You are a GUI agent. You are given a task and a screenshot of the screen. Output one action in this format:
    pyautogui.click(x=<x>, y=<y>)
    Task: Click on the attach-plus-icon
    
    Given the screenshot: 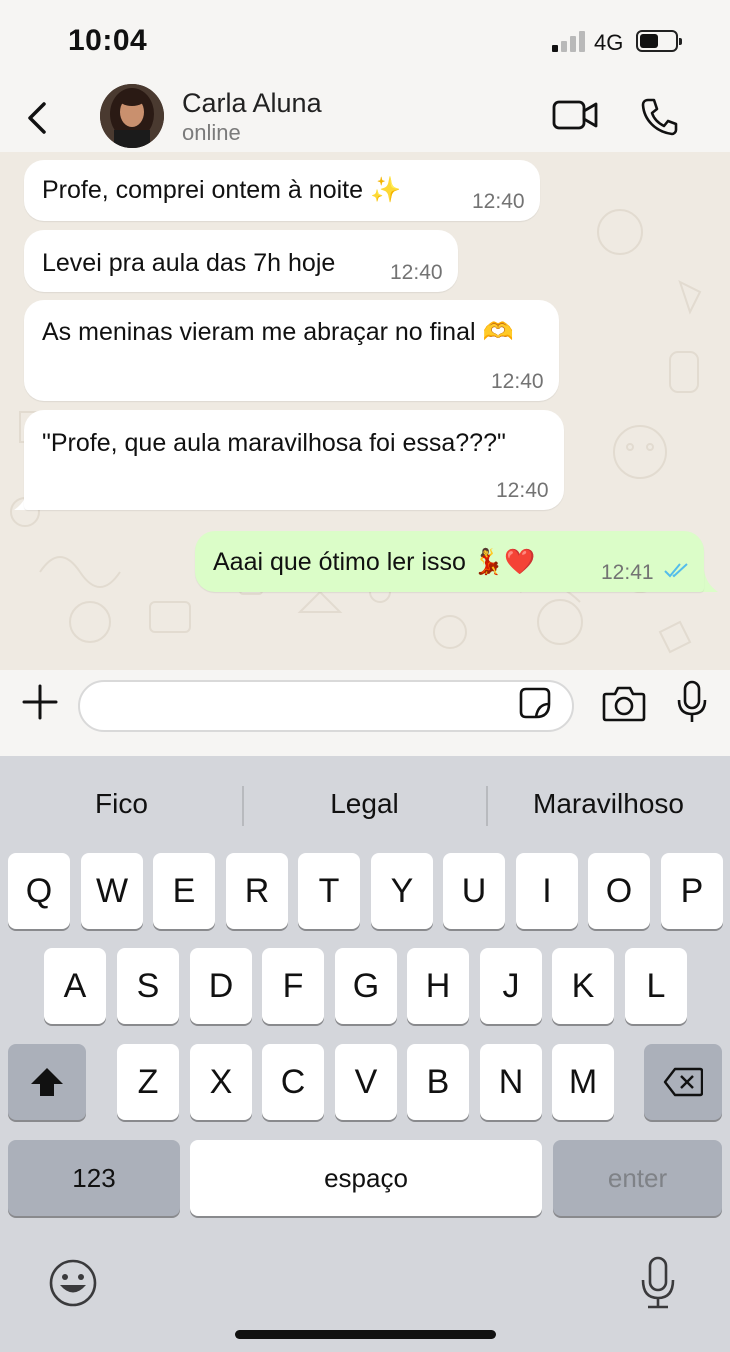 What is the action you would take?
    pyautogui.click(x=40, y=702)
    